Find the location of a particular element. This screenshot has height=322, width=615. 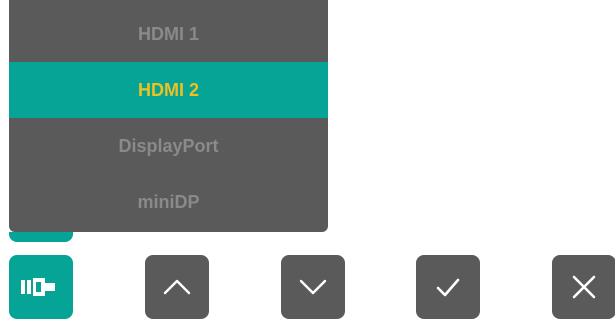

up-button is located at coordinates (177, 287).